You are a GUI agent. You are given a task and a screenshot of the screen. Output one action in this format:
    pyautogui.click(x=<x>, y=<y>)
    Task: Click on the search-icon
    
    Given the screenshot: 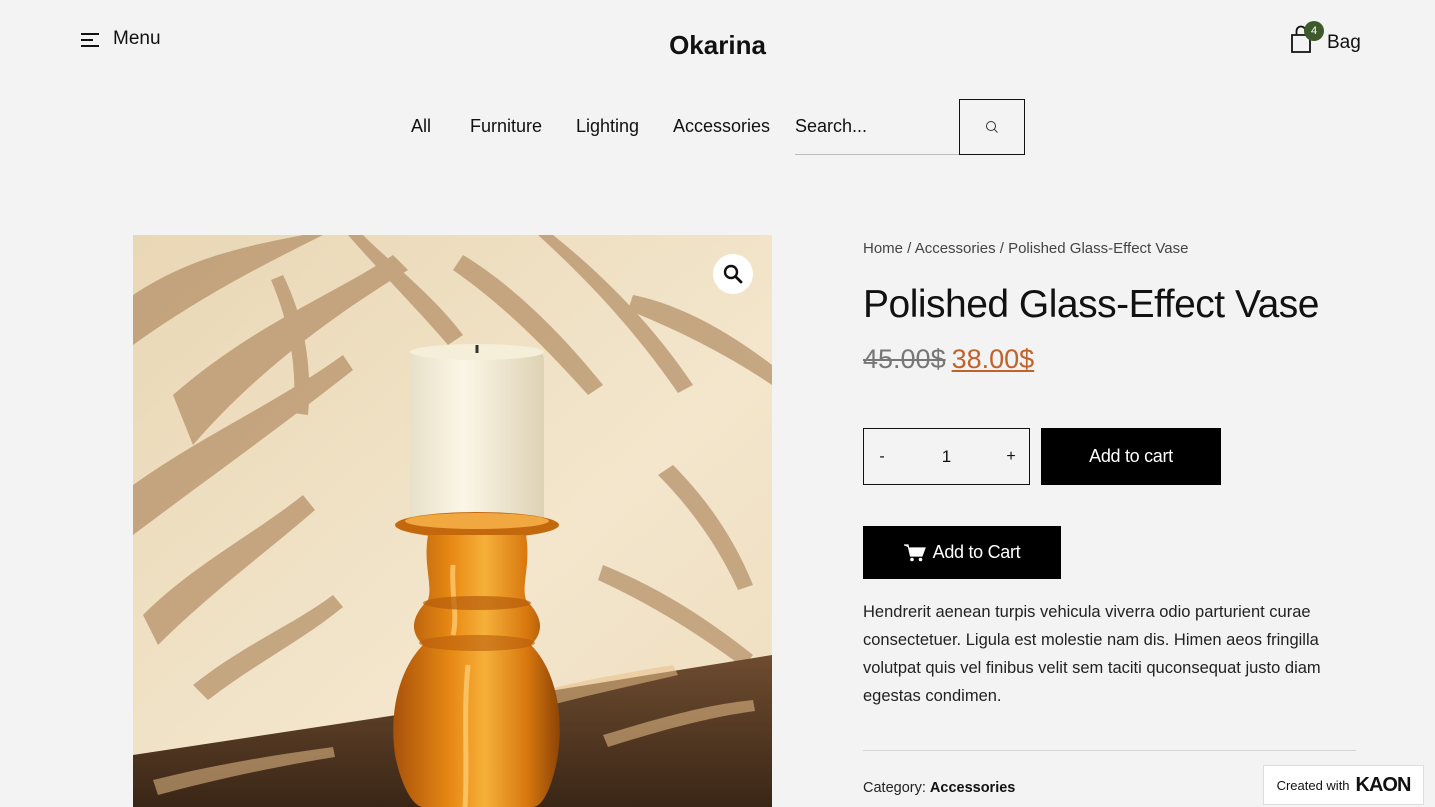 What is the action you would take?
    pyautogui.click(x=992, y=127)
    